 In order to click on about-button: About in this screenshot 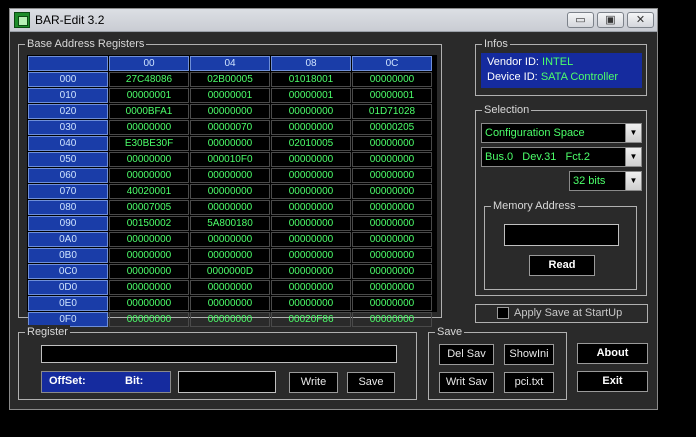, I will do `click(612, 353)`.